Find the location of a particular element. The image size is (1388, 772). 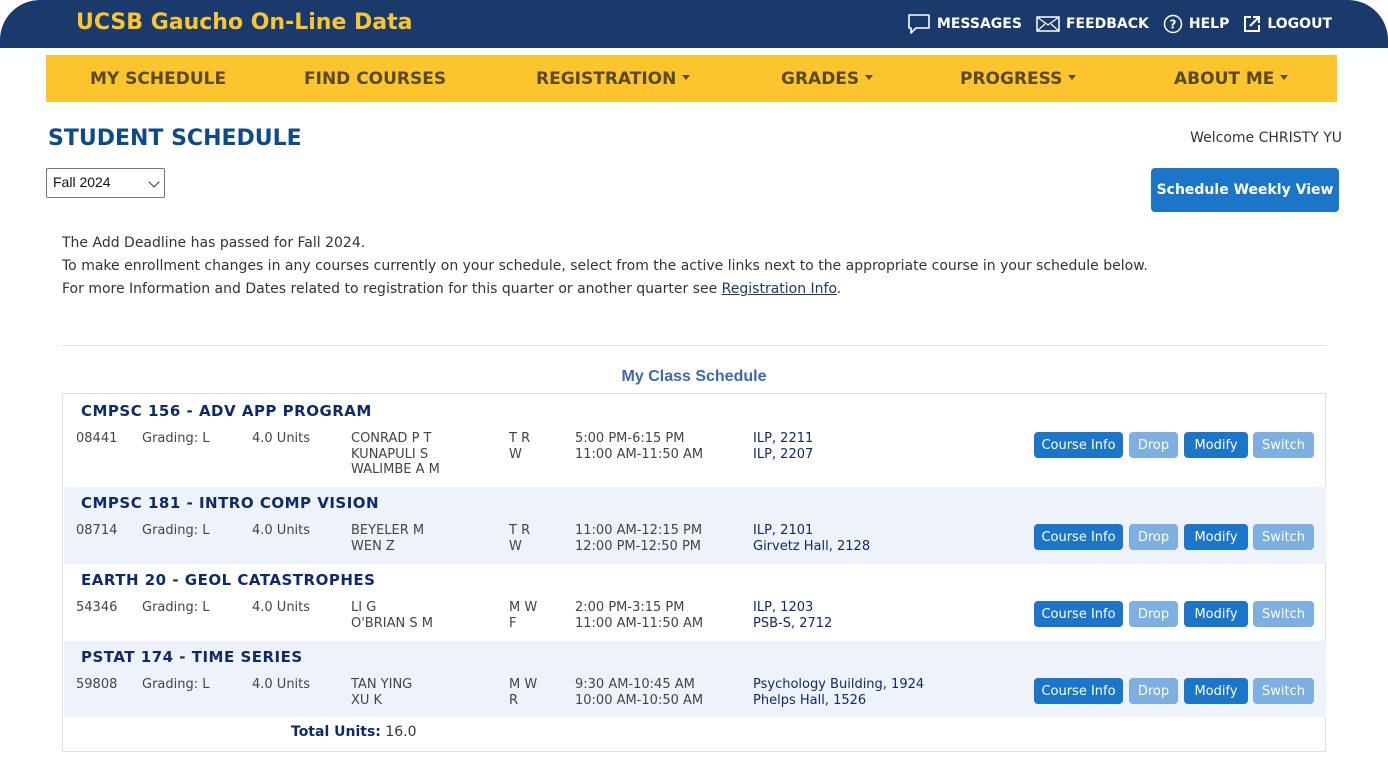

course-times: 11:00 AM-12:15 PM 12:00 PM-12:50 PM is located at coordinates (639, 538).